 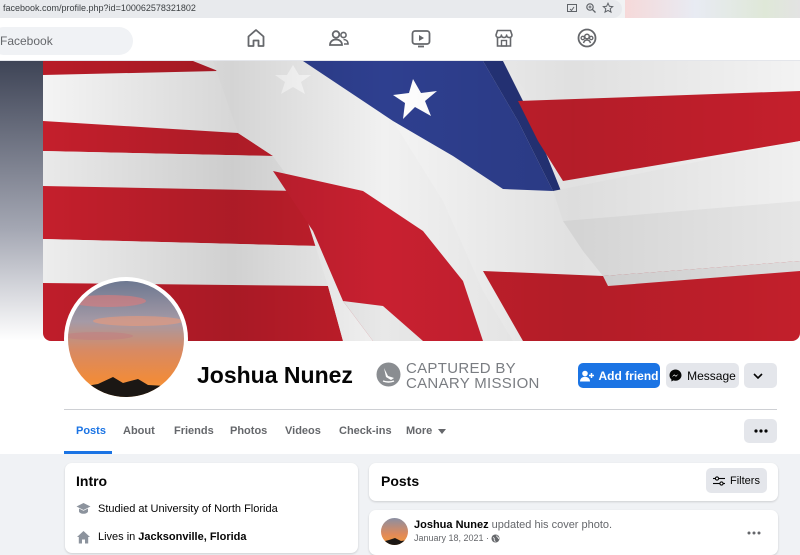 What do you see at coordinates (117, 537) in the screenshot?
I see `location-prefix: Lives in` at bounding box center [117, 537].